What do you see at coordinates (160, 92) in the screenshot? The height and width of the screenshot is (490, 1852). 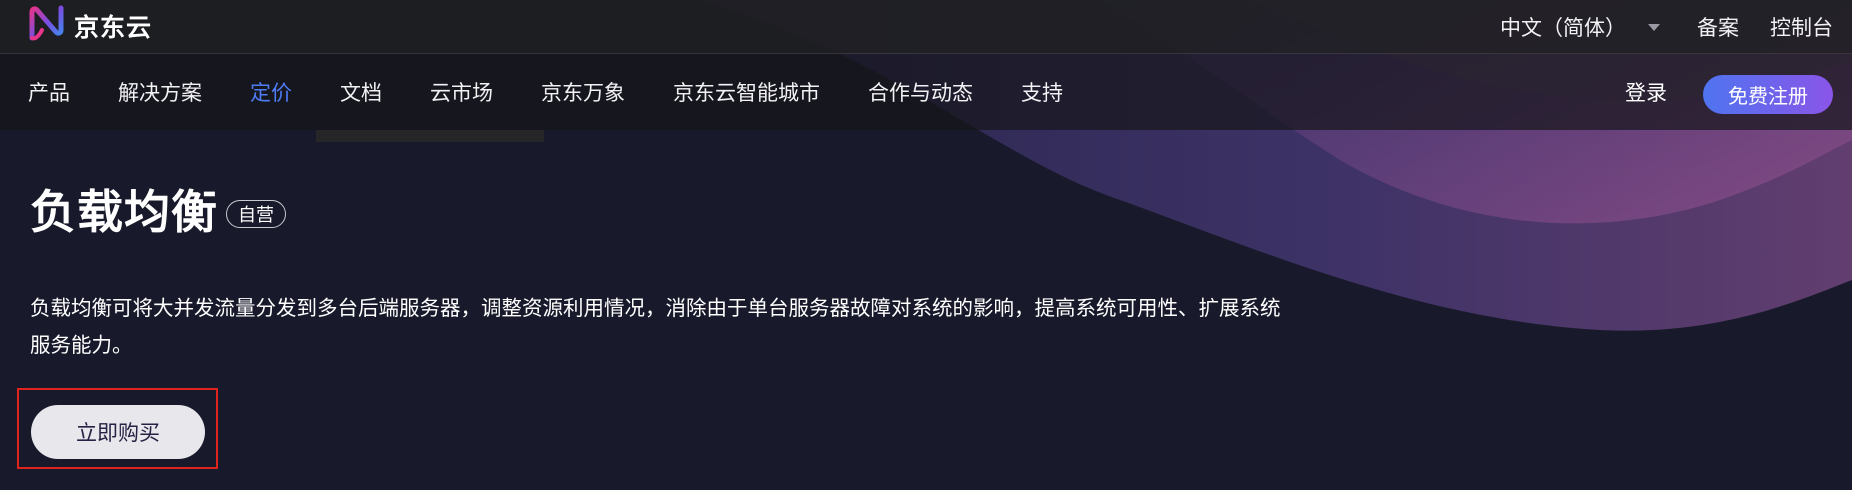 I see `nav-item-solutions: 解决方案` at bounding box center [160, 92].